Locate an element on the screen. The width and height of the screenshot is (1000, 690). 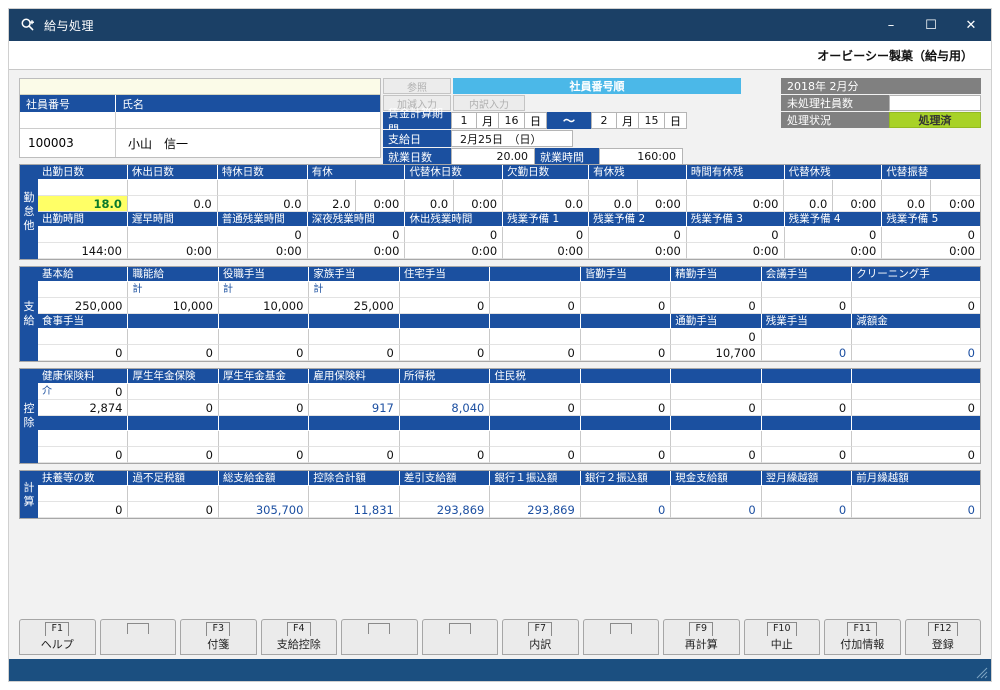
attendance-upper-2-3: 0 is located at coordinates (356, 235).